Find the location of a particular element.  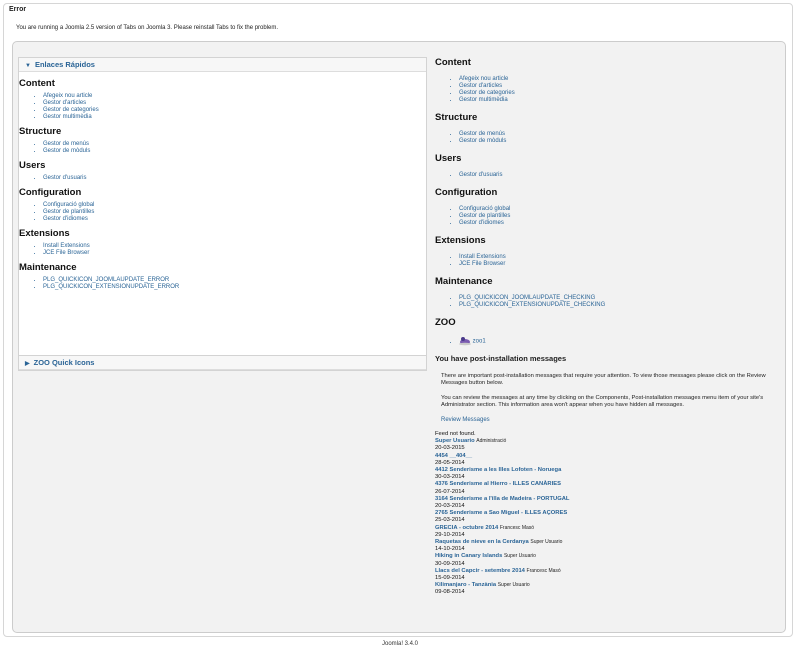

section-heading: Content is located at coordinates (37, 83).